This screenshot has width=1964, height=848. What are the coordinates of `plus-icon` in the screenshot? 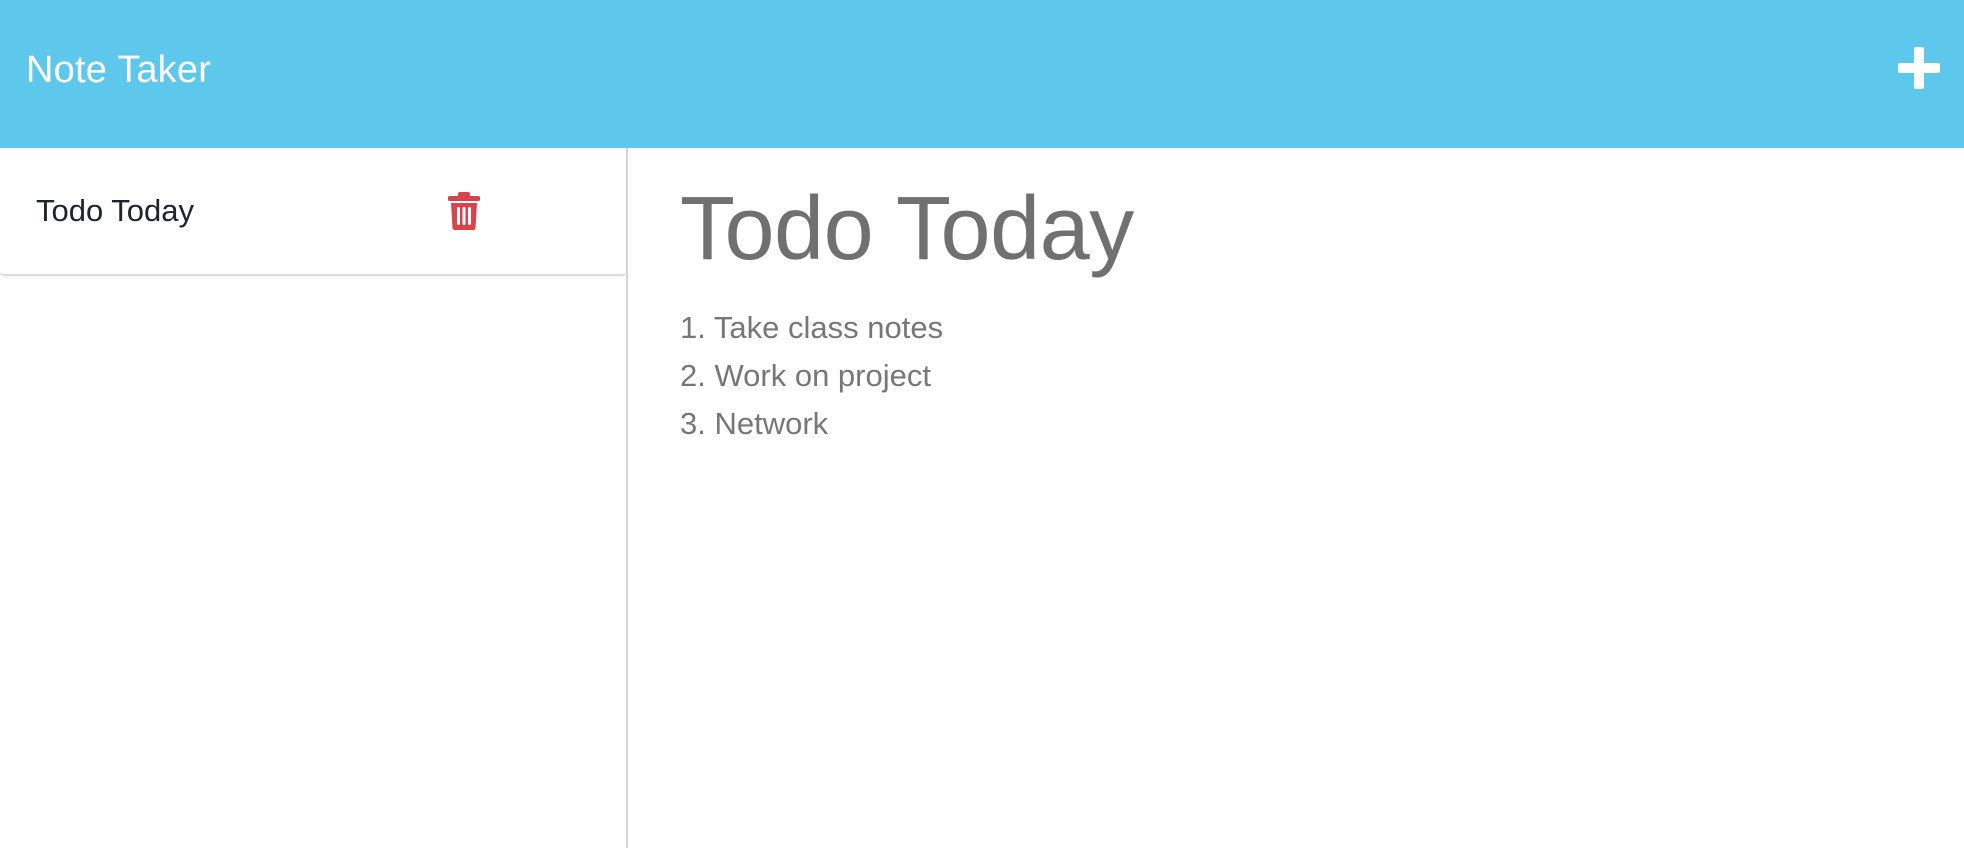 It's located at (1919, 68).